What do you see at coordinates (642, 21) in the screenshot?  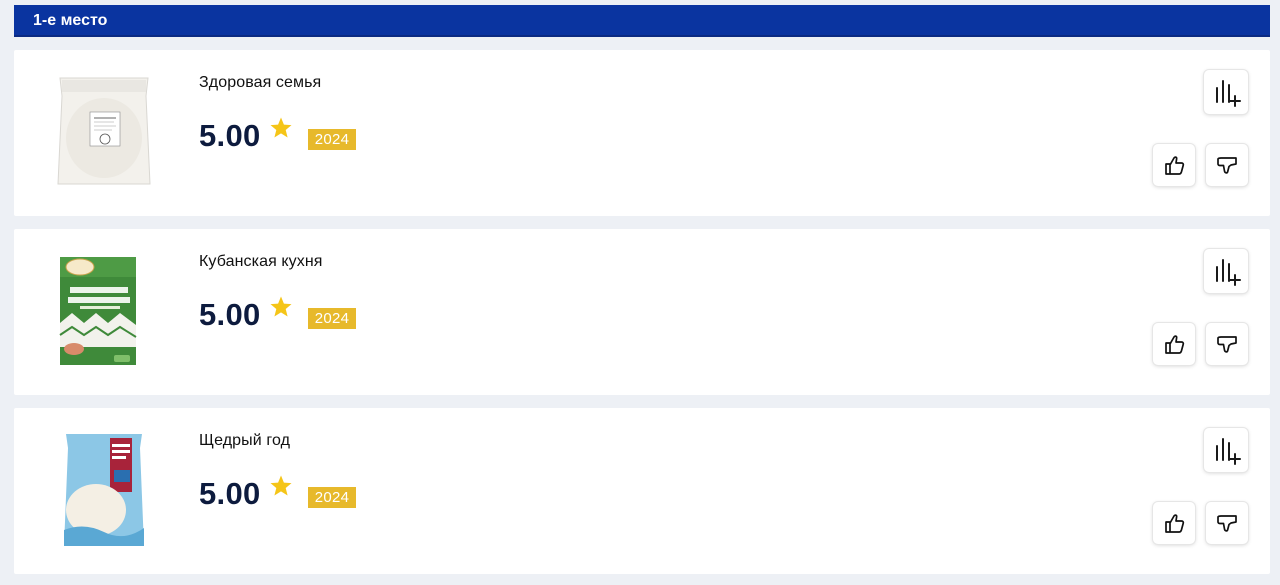 I see `place-header: 1-е место` at bounding box center [642, 21].